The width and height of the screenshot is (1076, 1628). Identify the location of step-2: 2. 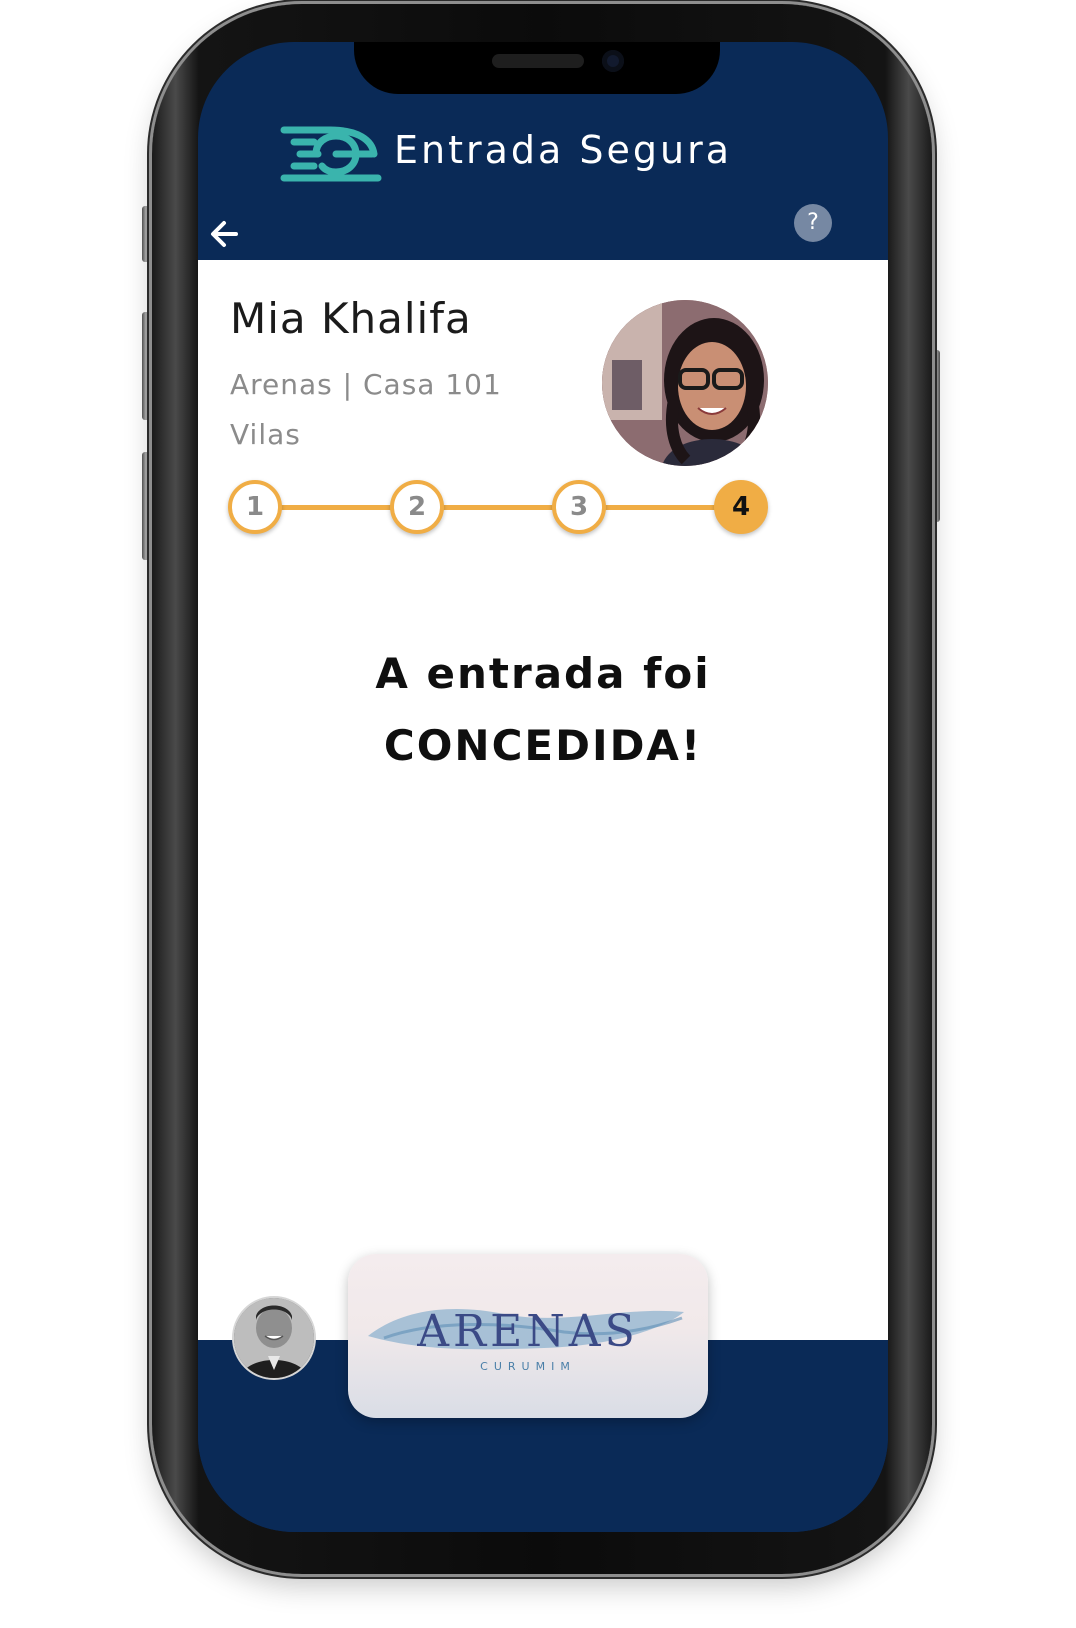
(417, 507).